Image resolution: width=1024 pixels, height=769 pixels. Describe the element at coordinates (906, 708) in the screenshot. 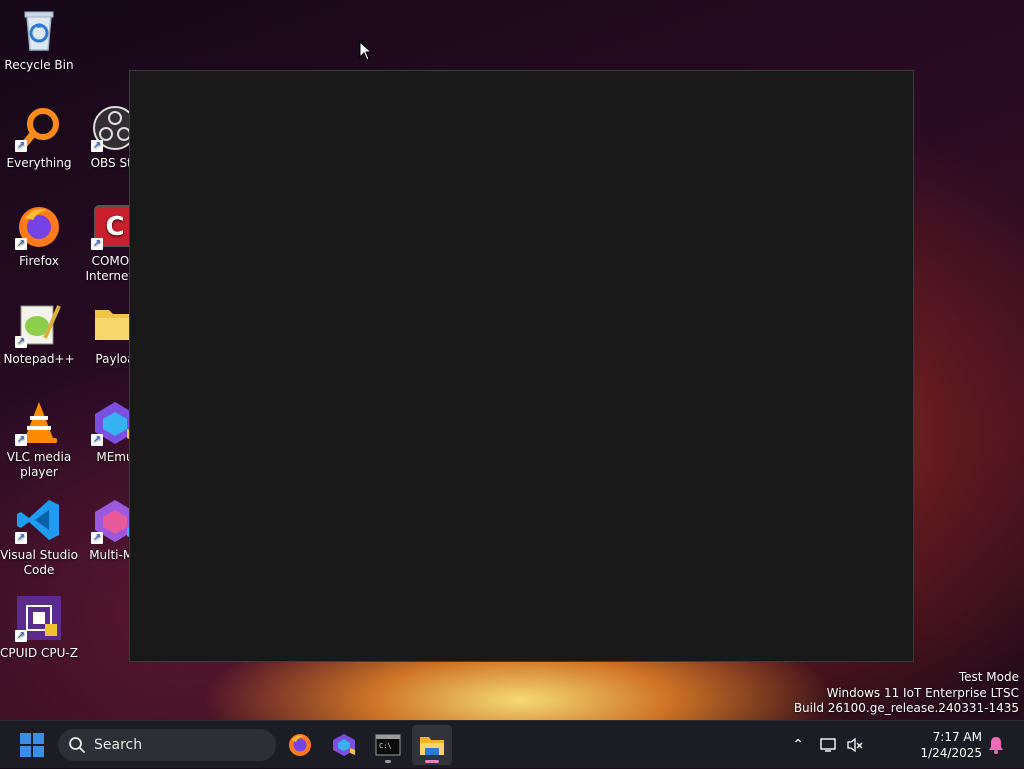

I see `watermark-line-3: Build 26100.ge_release.240331-1435` at that location.